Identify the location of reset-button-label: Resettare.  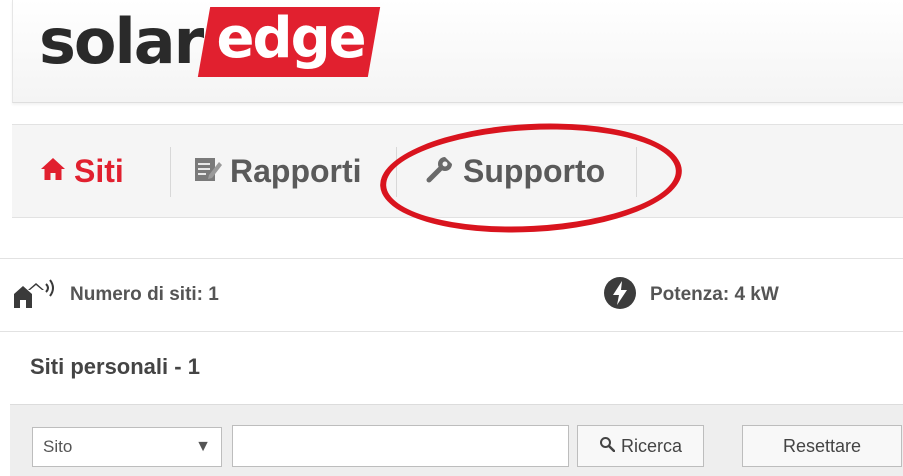
(822, 445).